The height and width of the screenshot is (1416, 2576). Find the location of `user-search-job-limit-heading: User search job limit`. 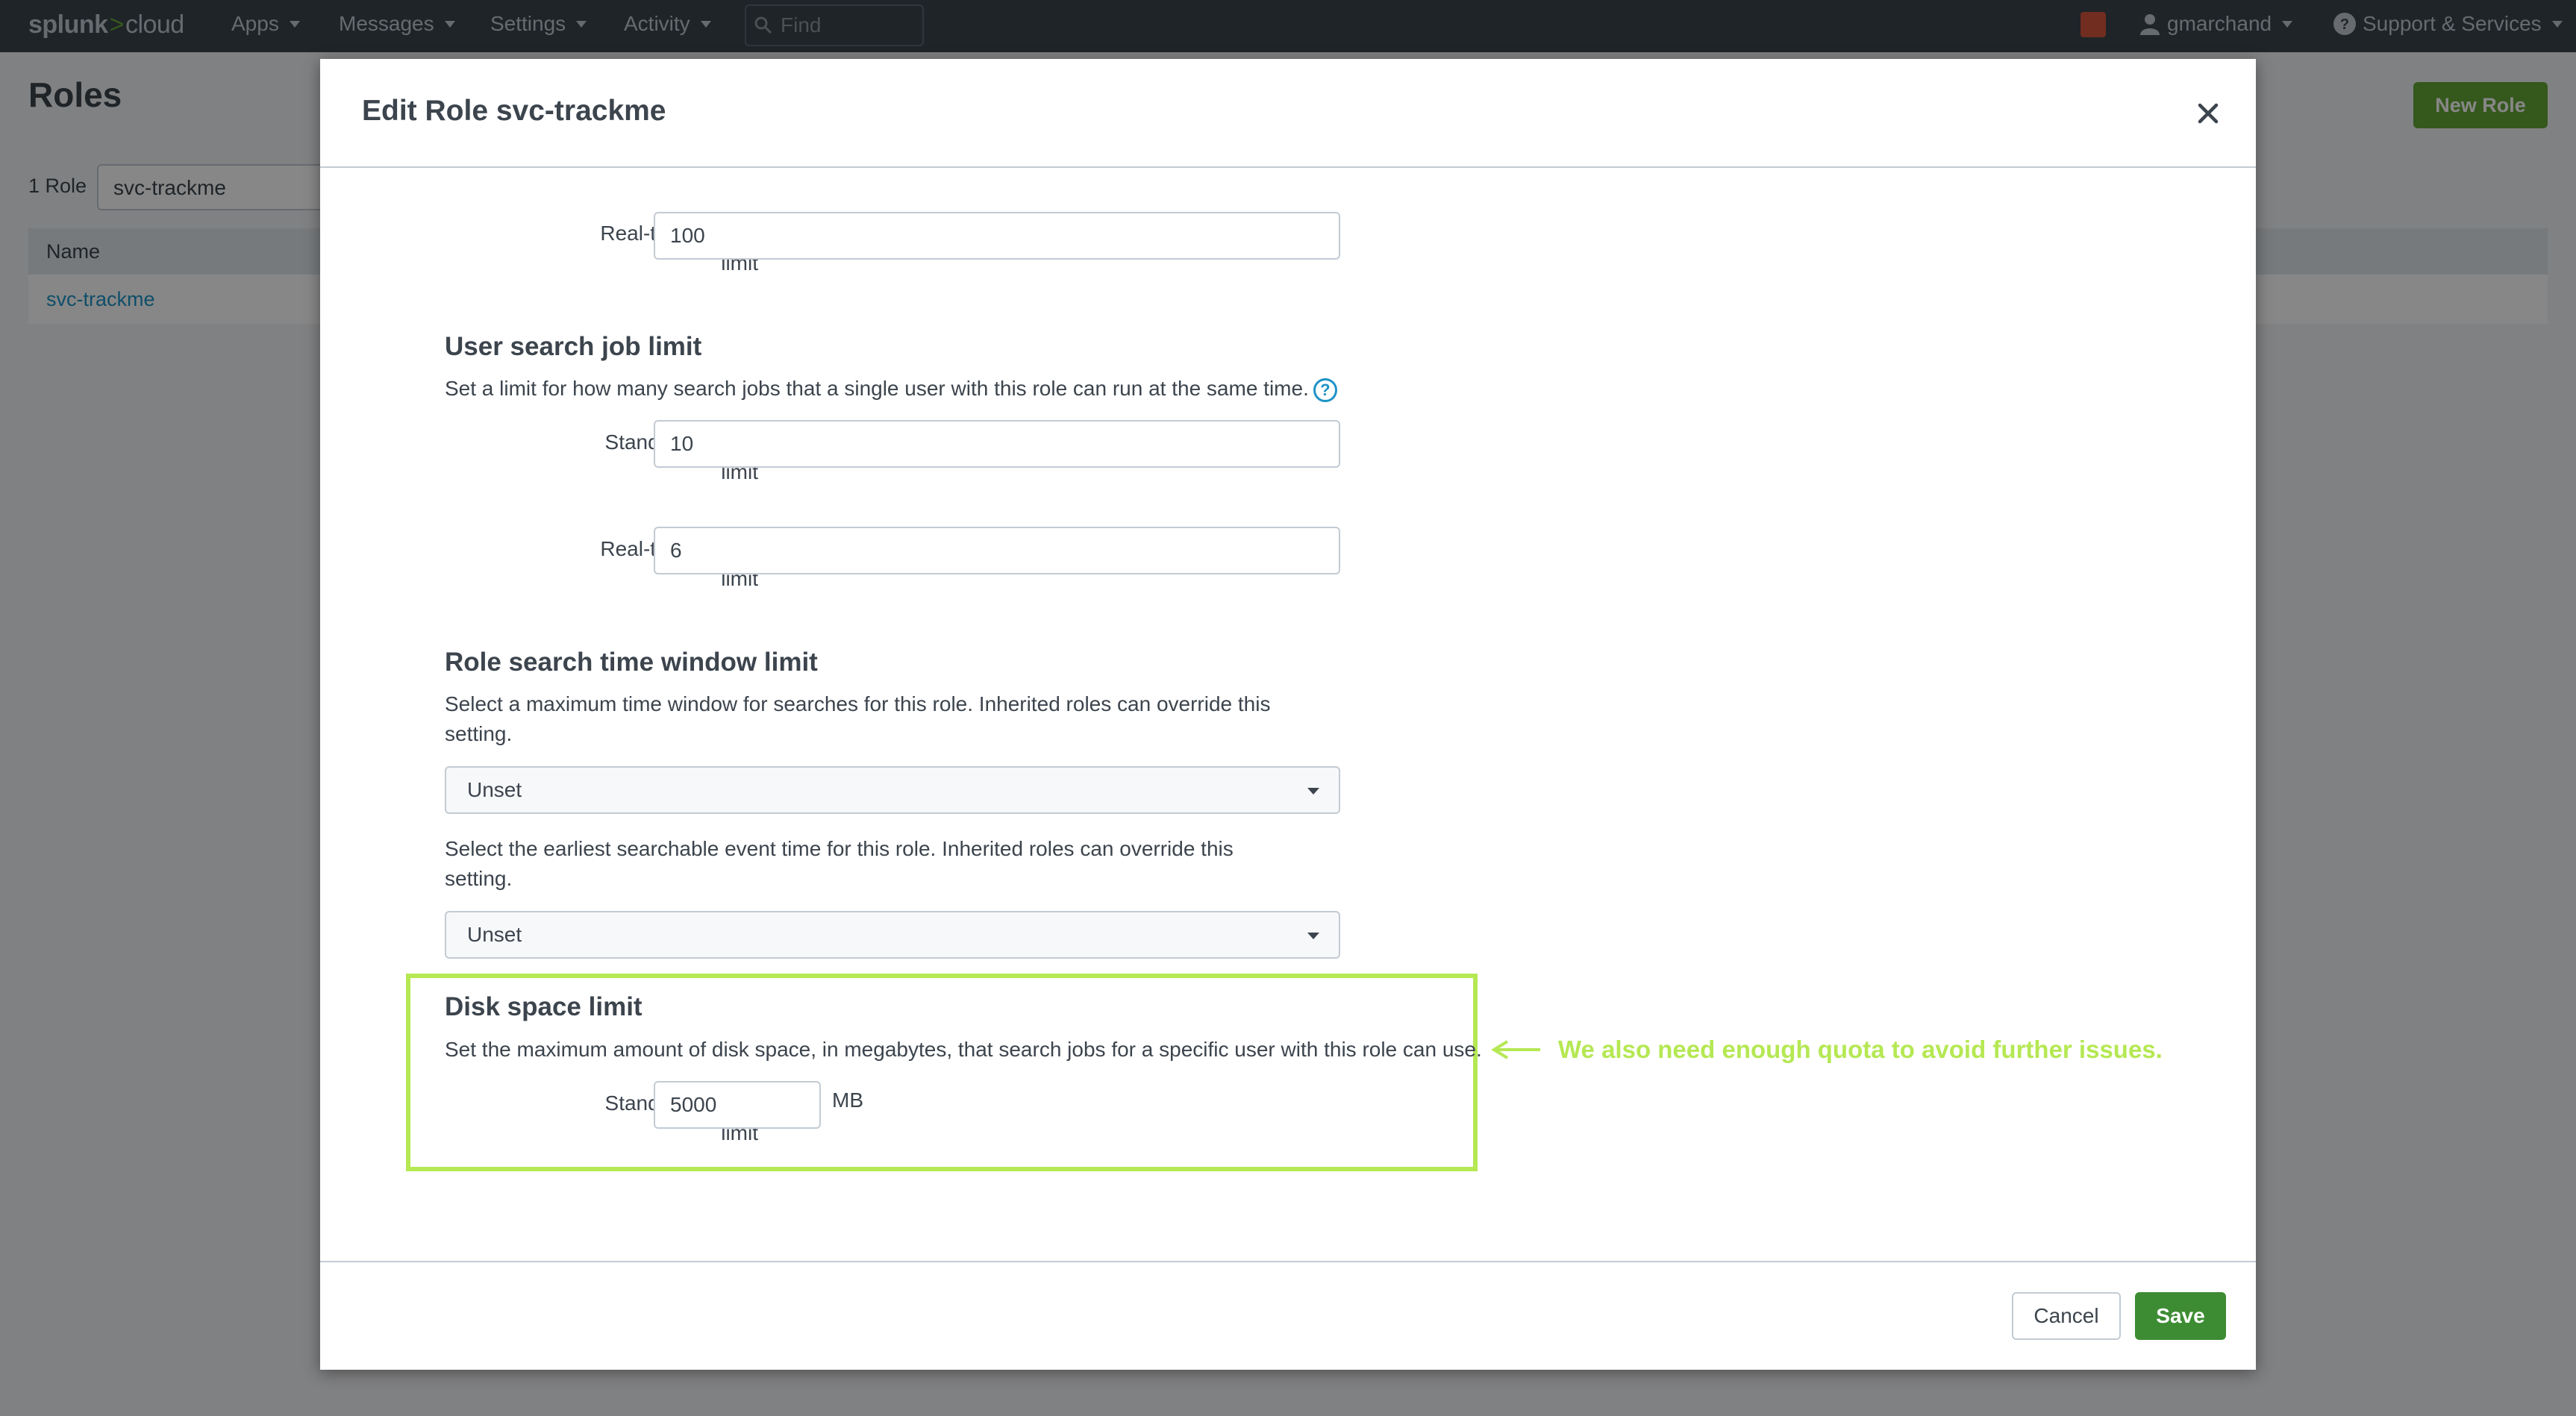

user-search-job-limit-heading: User search job limit is located at coordinates (573, 346).